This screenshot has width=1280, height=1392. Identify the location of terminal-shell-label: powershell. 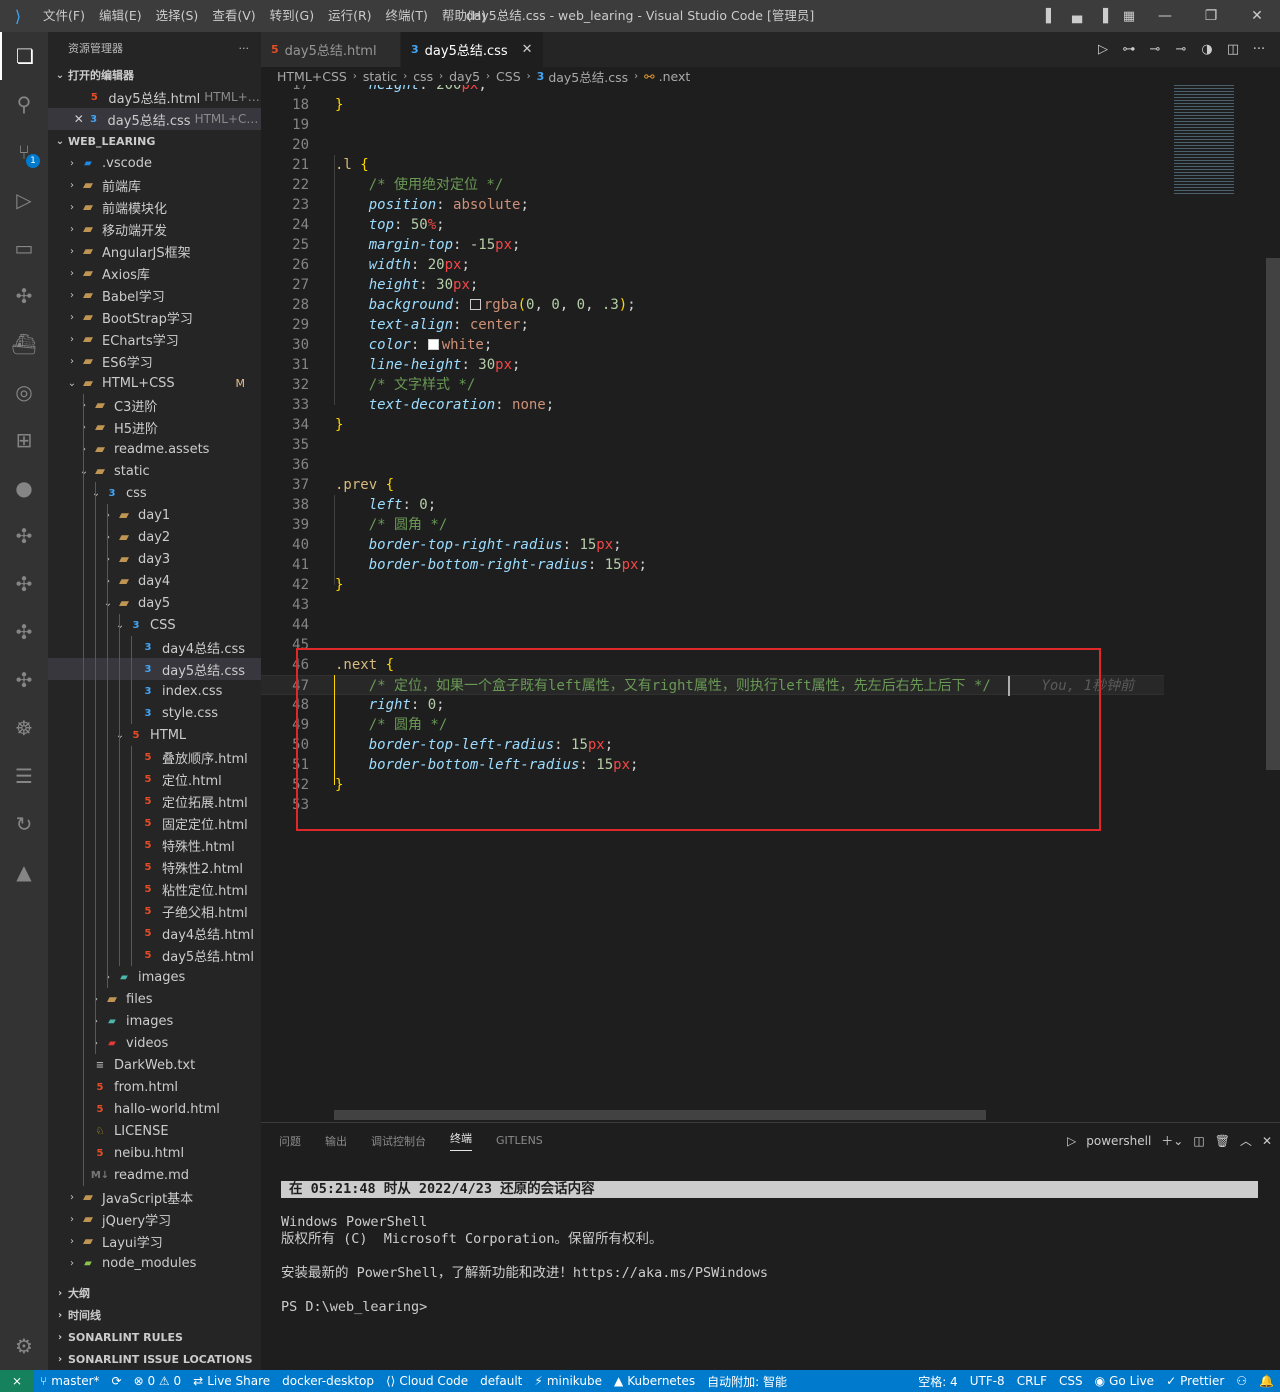
(1118, 1141).